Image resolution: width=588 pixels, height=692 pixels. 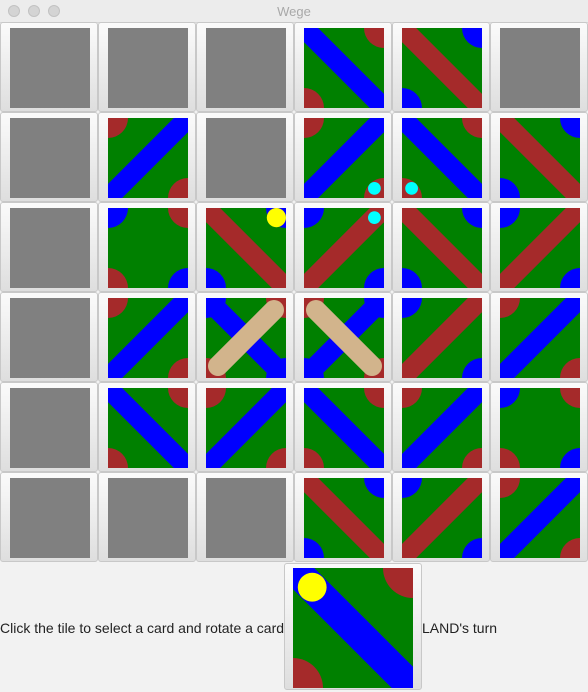 I want to click on turn-indicator: LAND's turn, so click(x=460, y=628).